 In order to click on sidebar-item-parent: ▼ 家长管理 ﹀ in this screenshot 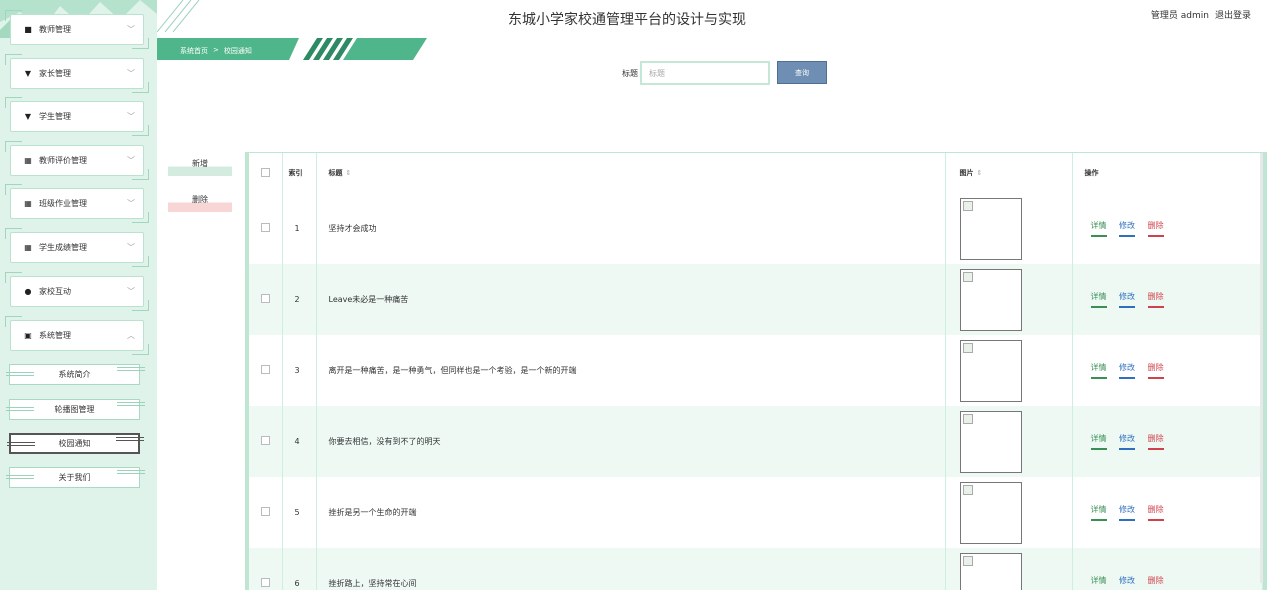, I will do `click(77, 73)`.